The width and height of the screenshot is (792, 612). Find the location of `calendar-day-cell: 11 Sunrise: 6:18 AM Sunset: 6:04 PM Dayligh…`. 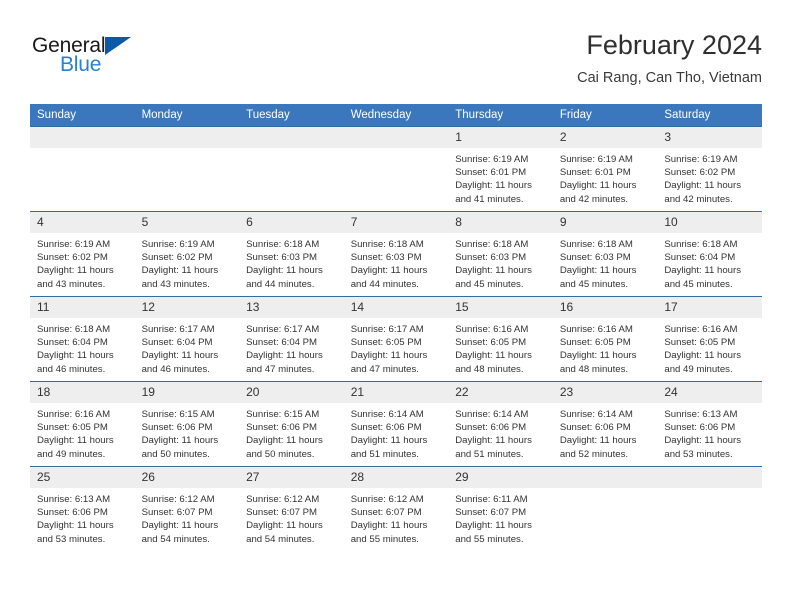

calendar-day-cell: 11 Sunrise: 6:18 AM Sunset: 6:04 PM Dayligh… is located at coordinates (82, 339).